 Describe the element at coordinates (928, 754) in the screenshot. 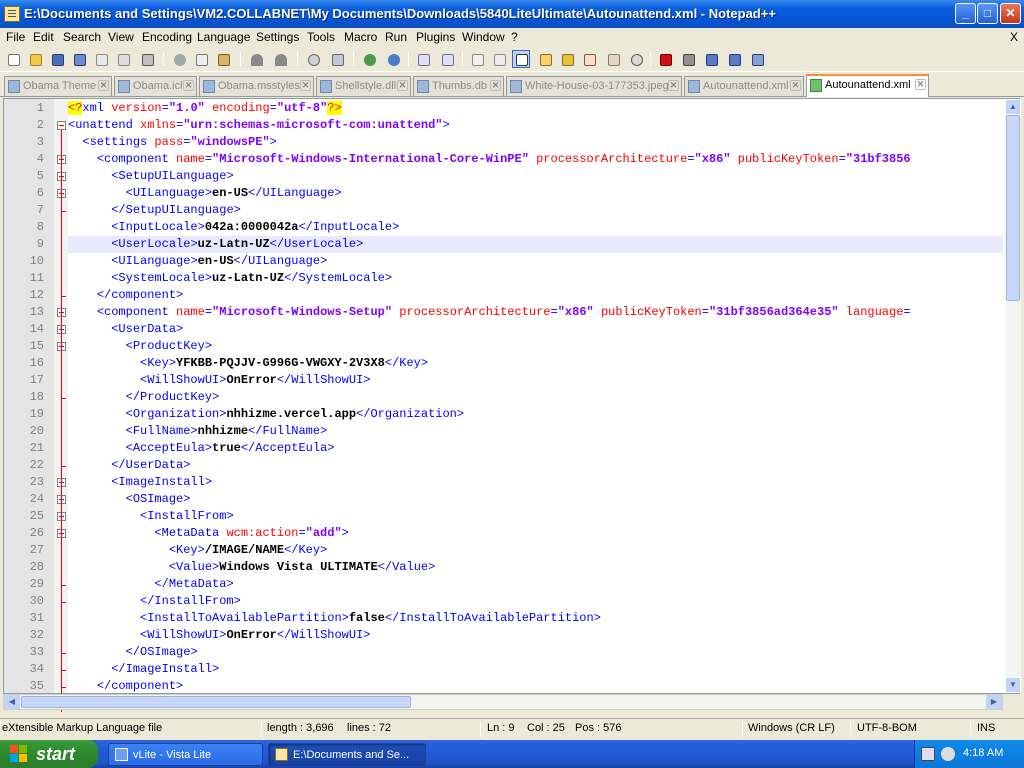

I see `keyboard-icon` at that location.